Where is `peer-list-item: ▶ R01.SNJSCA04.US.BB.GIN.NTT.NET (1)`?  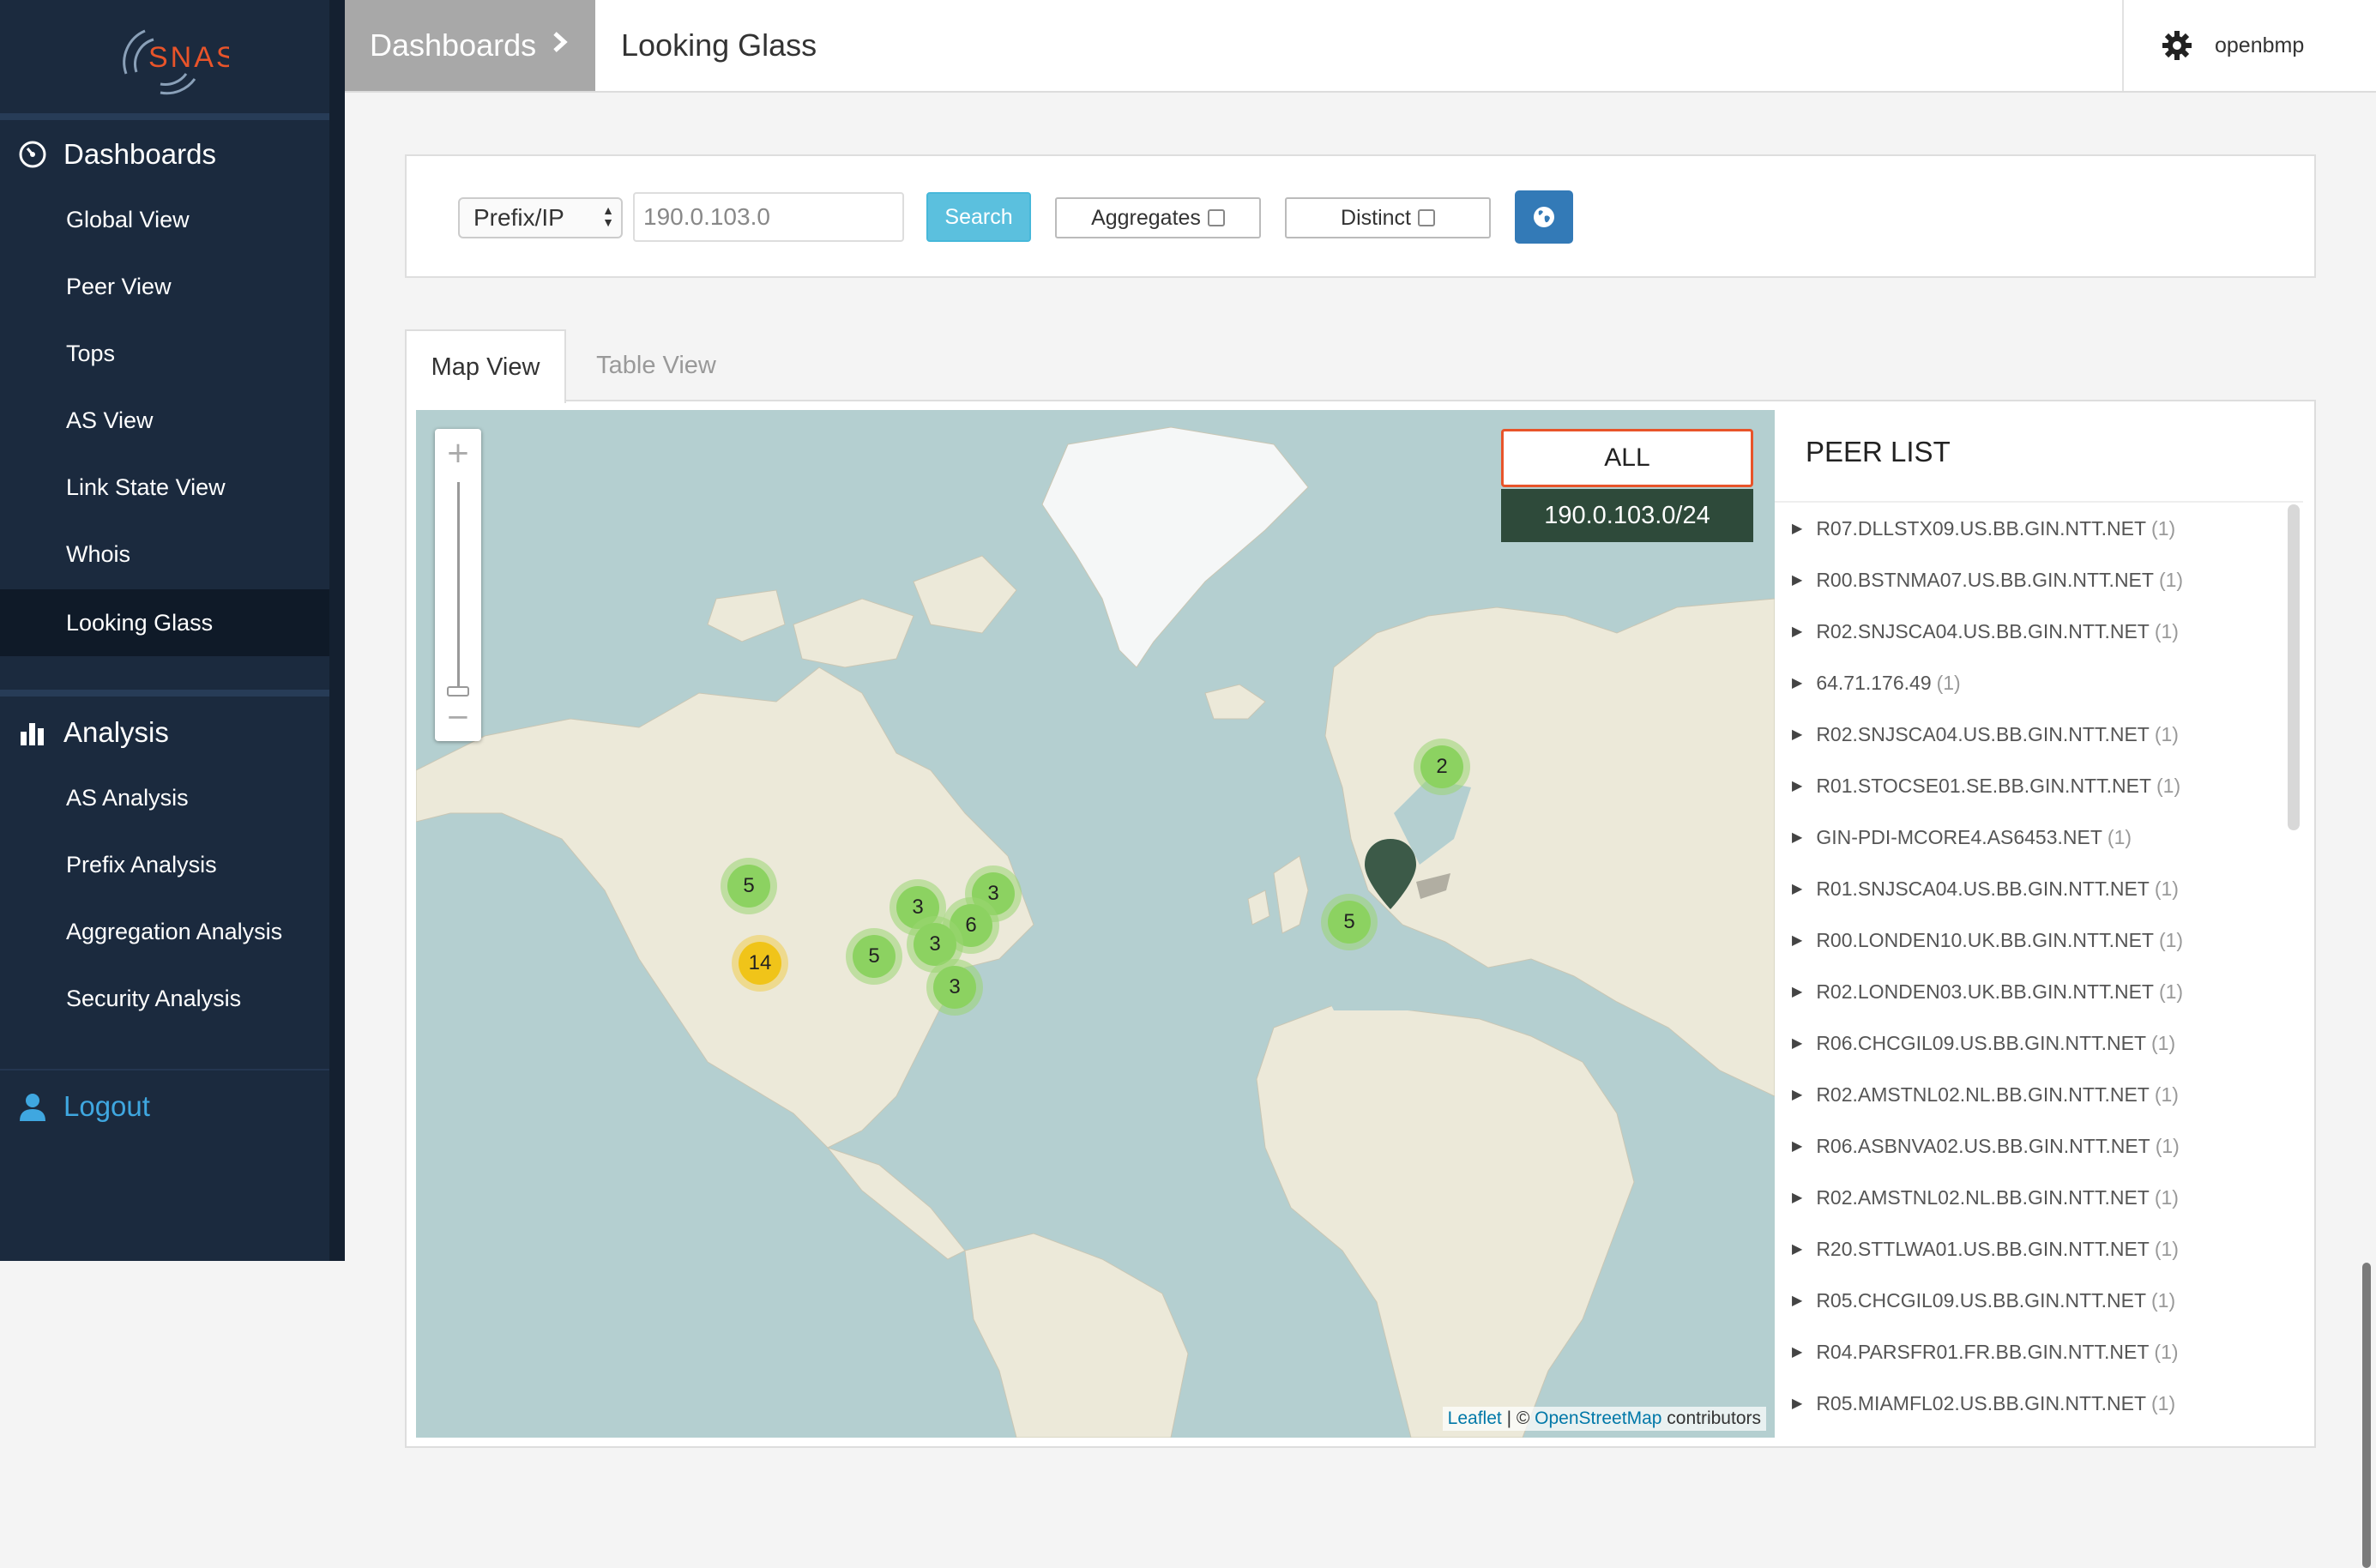 peer-list-item: ▶ R01.SNJSCA04.US.BB.GIN.NTT.NET (1) is located at coordinates (1985, 888).